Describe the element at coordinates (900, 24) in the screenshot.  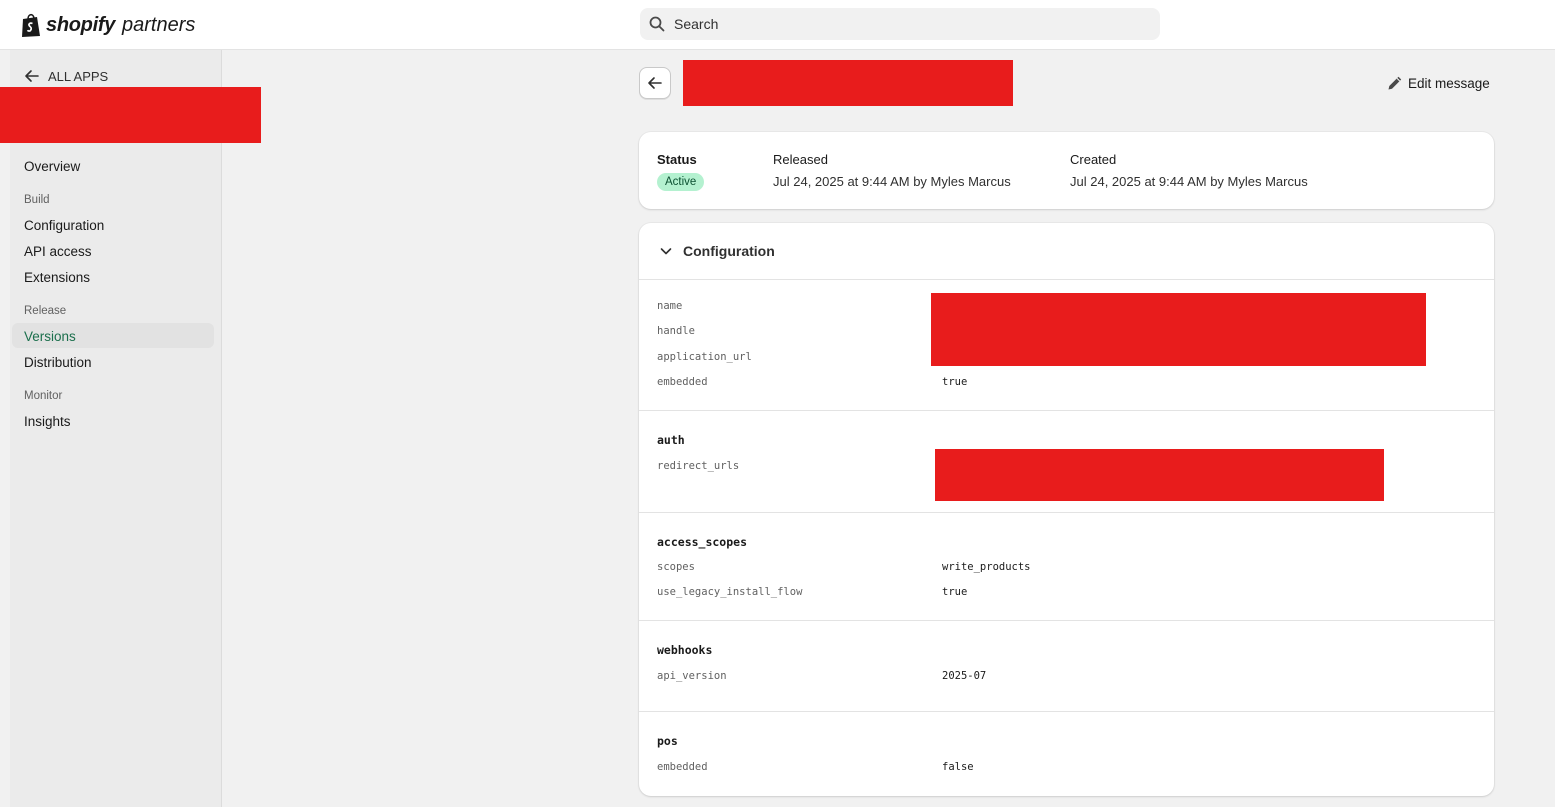
I see `search-input: Search` at that location.